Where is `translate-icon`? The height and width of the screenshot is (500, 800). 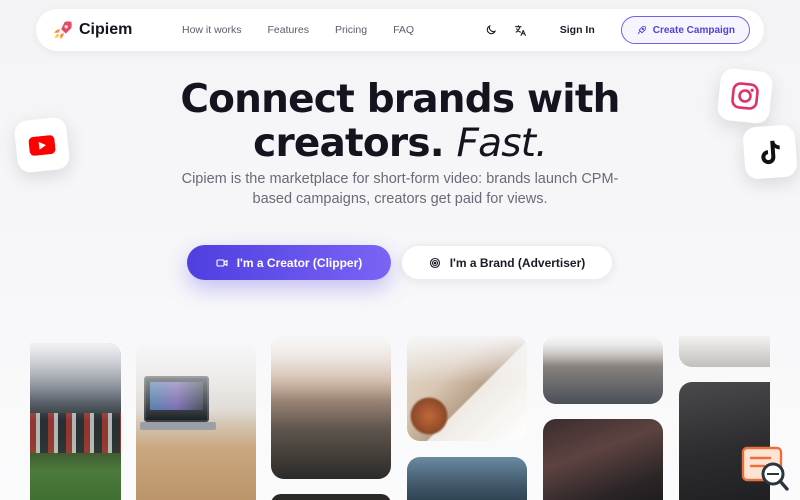
translate-icon is located at coordinates (521, 30).